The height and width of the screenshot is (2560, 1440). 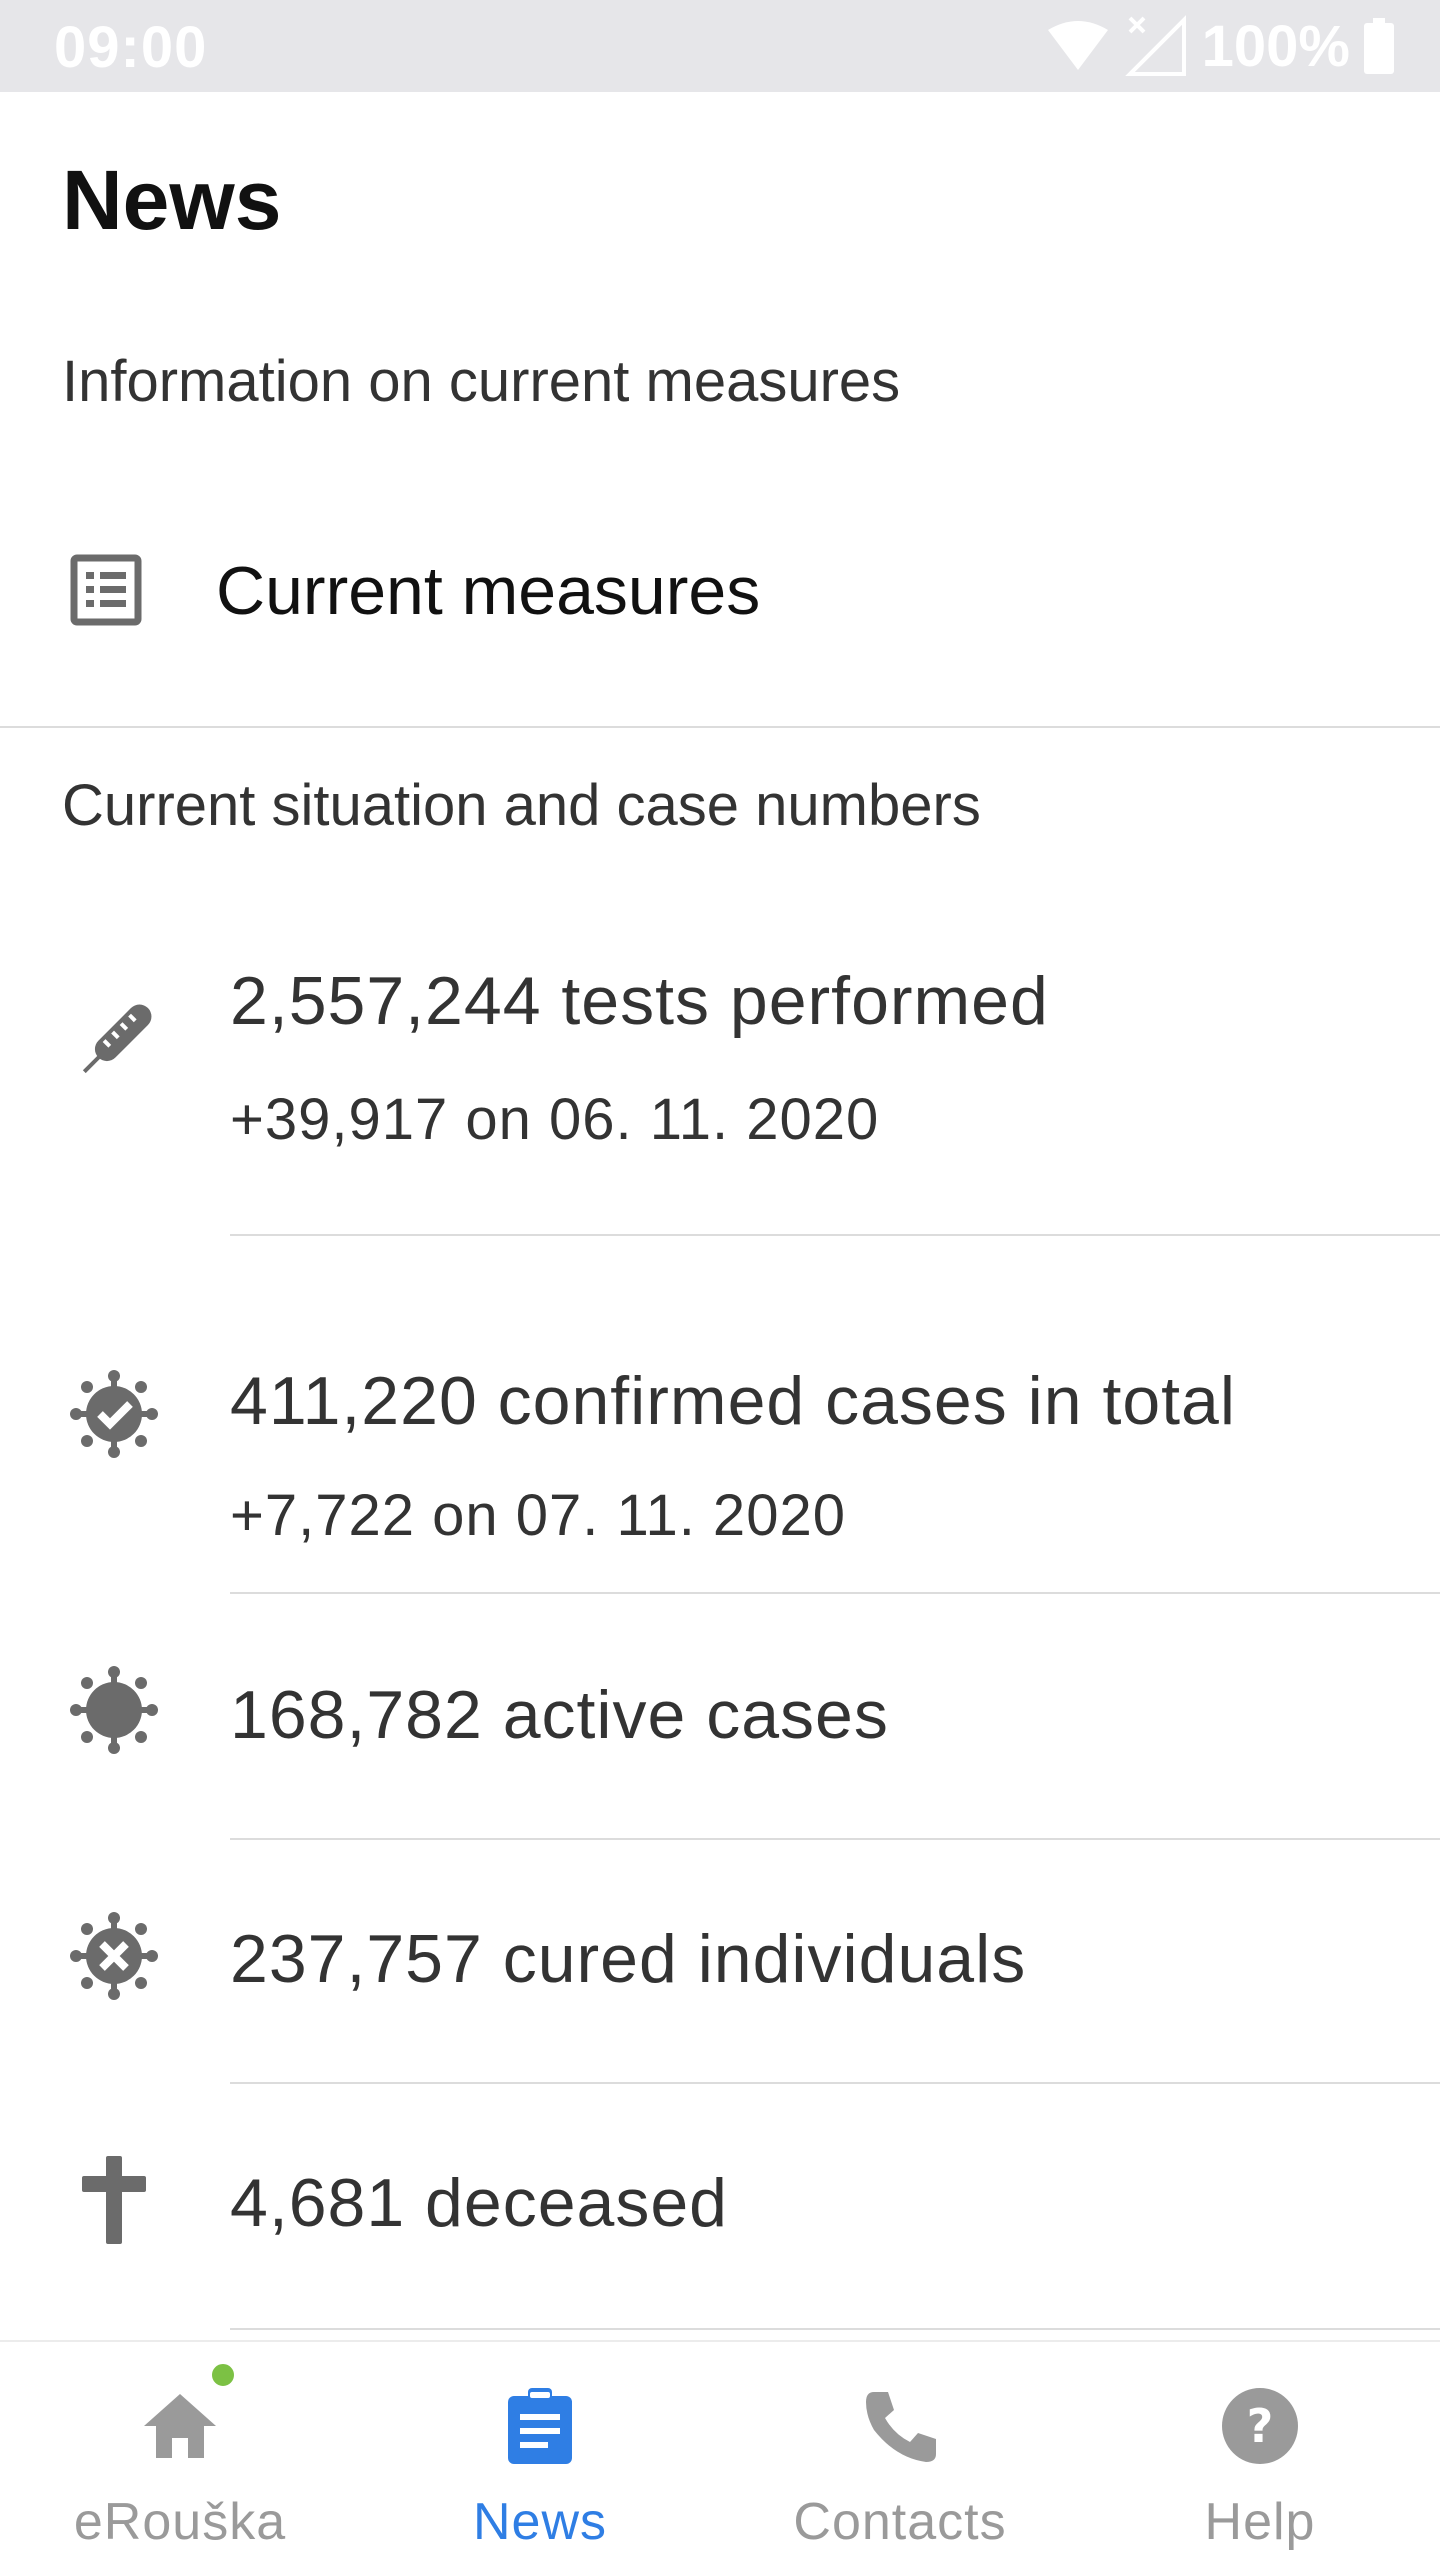 I want to click on section-label-measures: Information on current measures, so click(x=481, y=381).